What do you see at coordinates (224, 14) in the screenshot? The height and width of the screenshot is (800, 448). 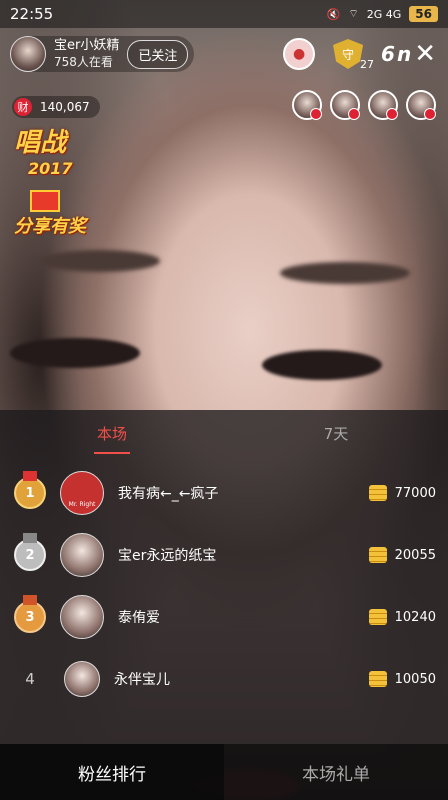 I see `status-bar: 22:55 🔇 ⌔ 2G 4G 56` at bounding box center [224, 14].